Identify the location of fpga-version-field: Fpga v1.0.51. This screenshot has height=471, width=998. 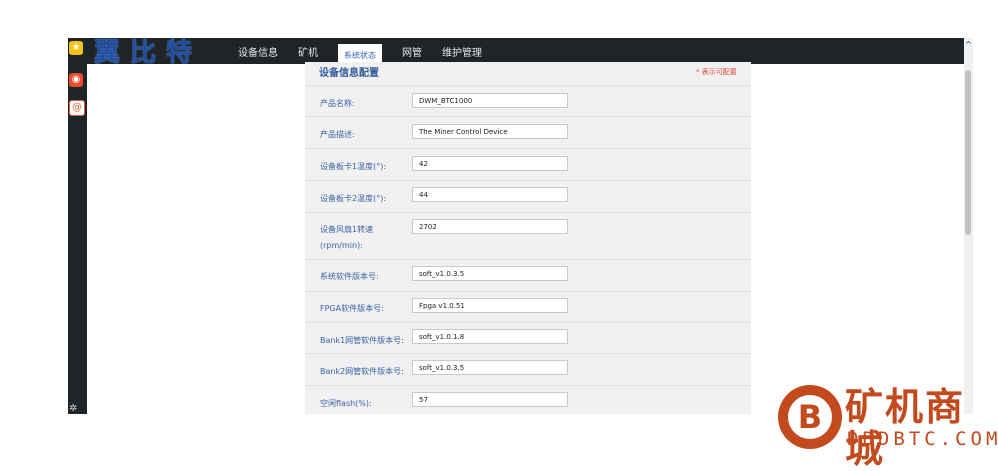
(490, 305).